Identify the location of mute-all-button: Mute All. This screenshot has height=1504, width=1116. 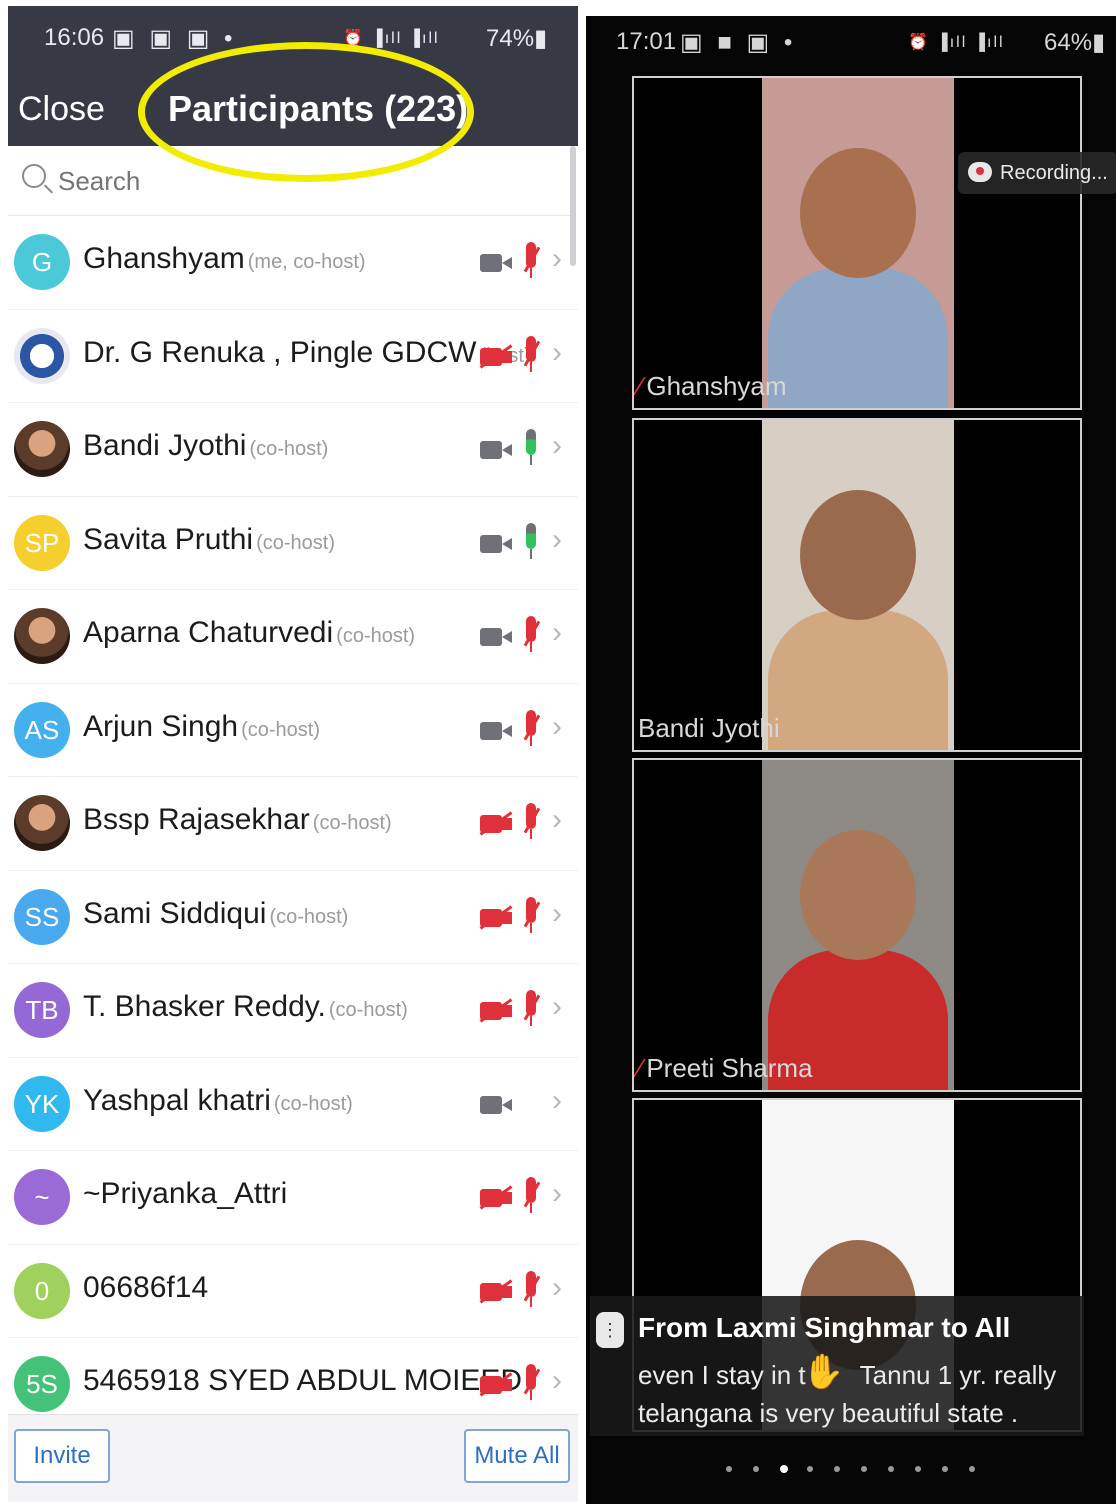
(517, 1456).